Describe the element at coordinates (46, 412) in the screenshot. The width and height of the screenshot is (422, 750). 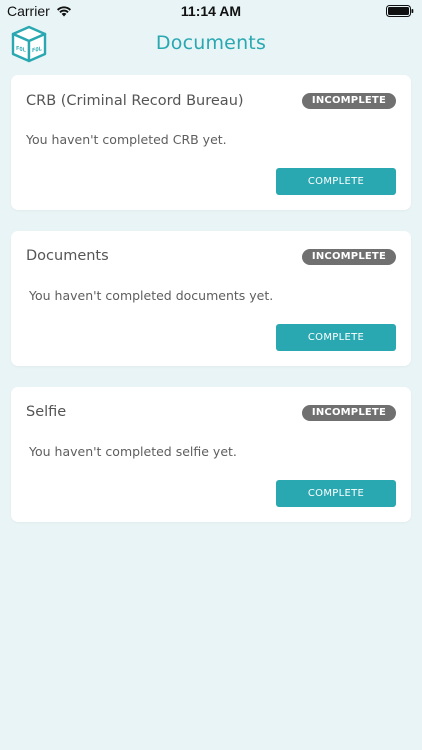
I see `card-title: Selfie` at that location.